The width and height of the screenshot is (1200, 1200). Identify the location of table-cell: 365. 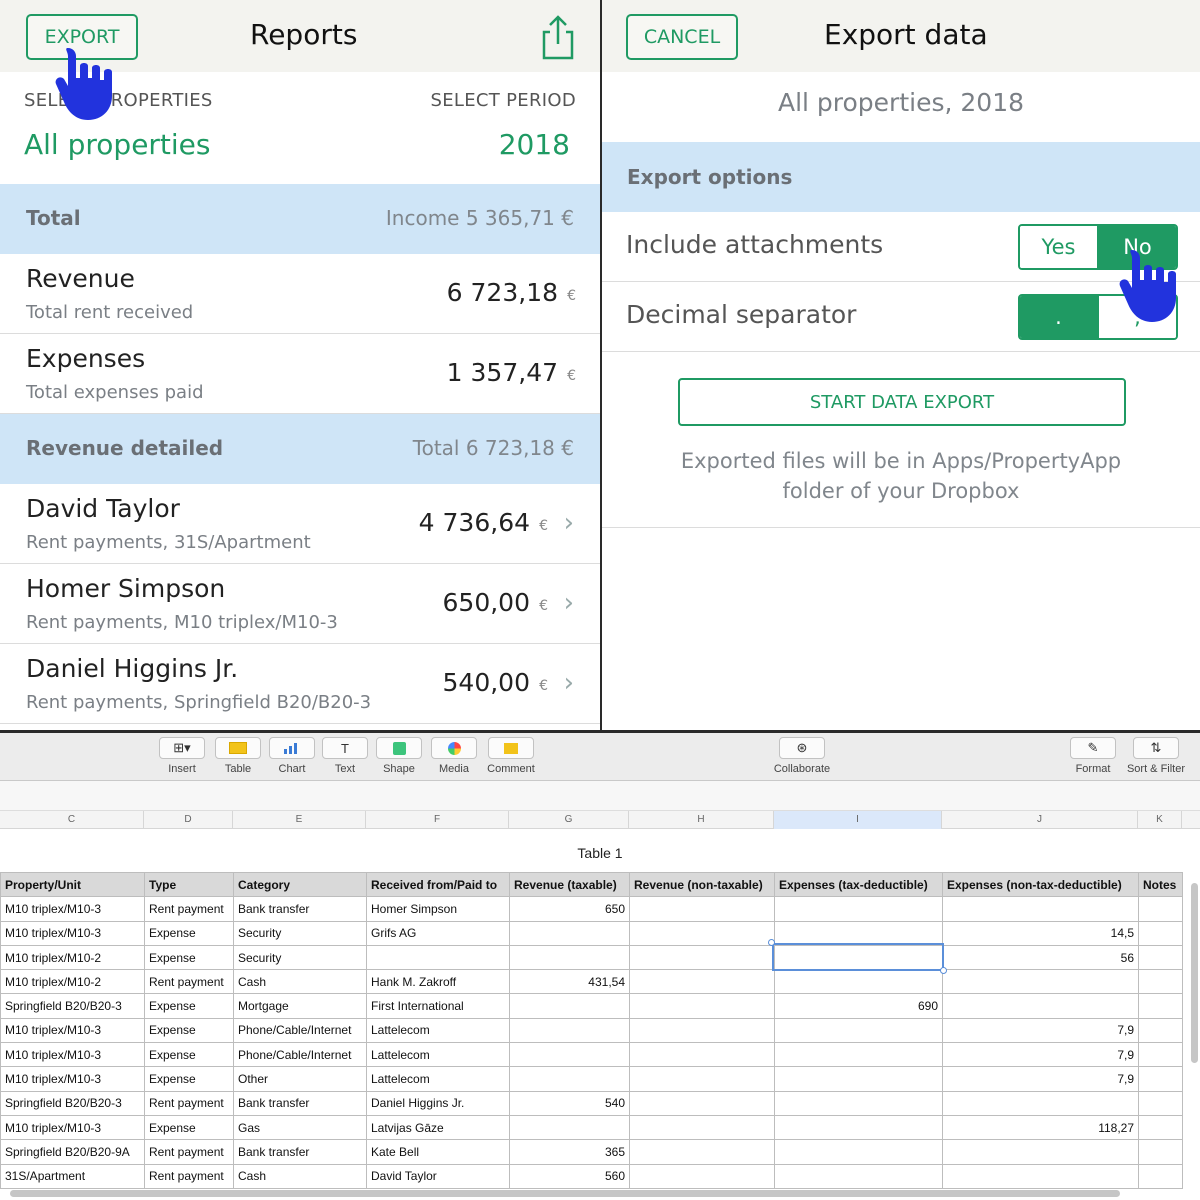
(569, 1152).